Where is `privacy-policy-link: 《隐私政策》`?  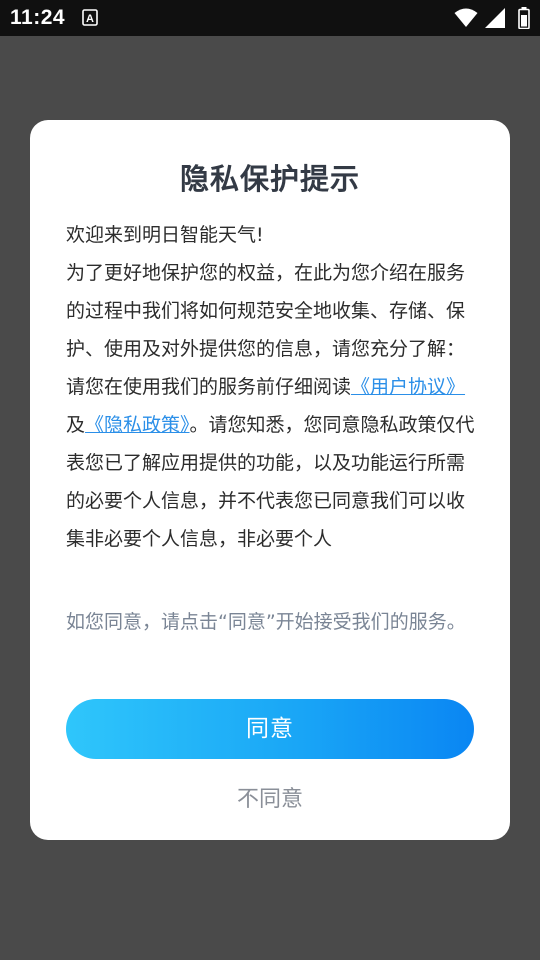 privacy-policy-link: 《隐私政策》 is located at coordinates (137, 425).